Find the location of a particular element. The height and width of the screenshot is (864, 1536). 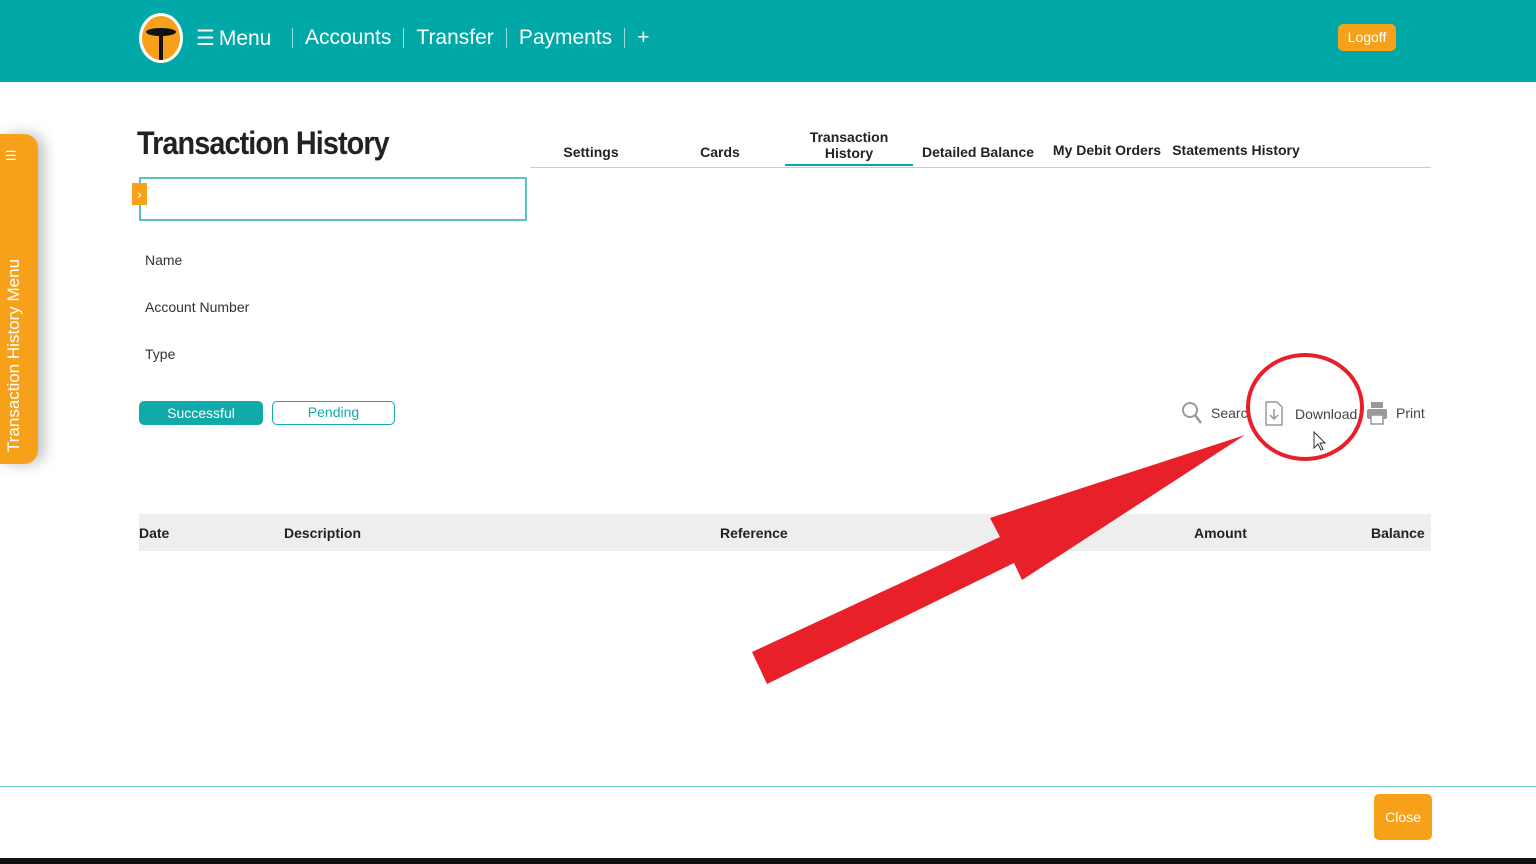

nav-accounts: Accounts is located at coordinates (348, 38).